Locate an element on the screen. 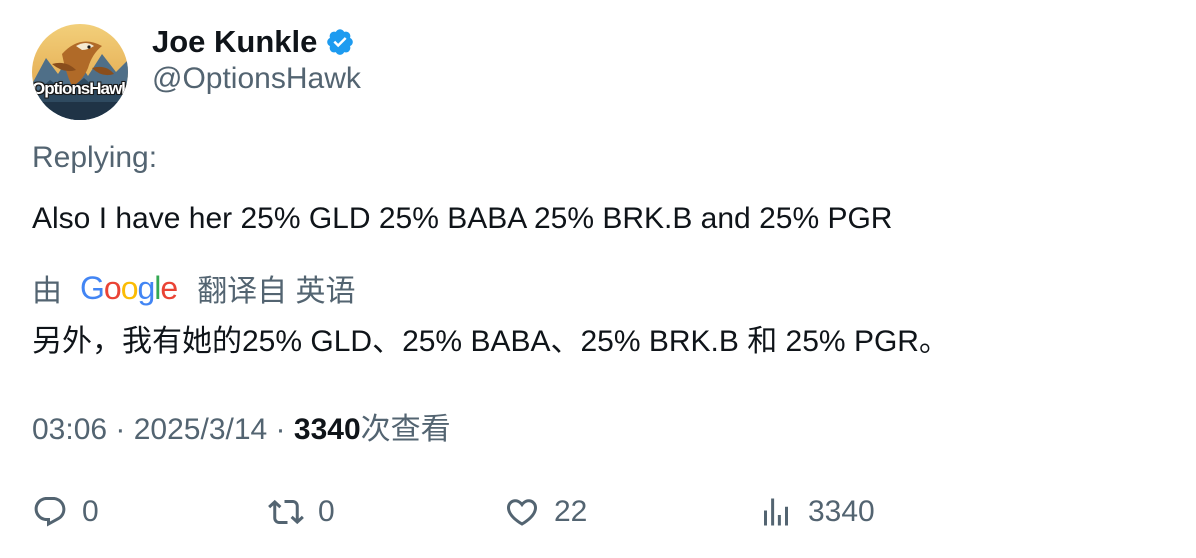 The image size is (1196, 558). google-logo-icon: Google is located at coordinates (129, 287).